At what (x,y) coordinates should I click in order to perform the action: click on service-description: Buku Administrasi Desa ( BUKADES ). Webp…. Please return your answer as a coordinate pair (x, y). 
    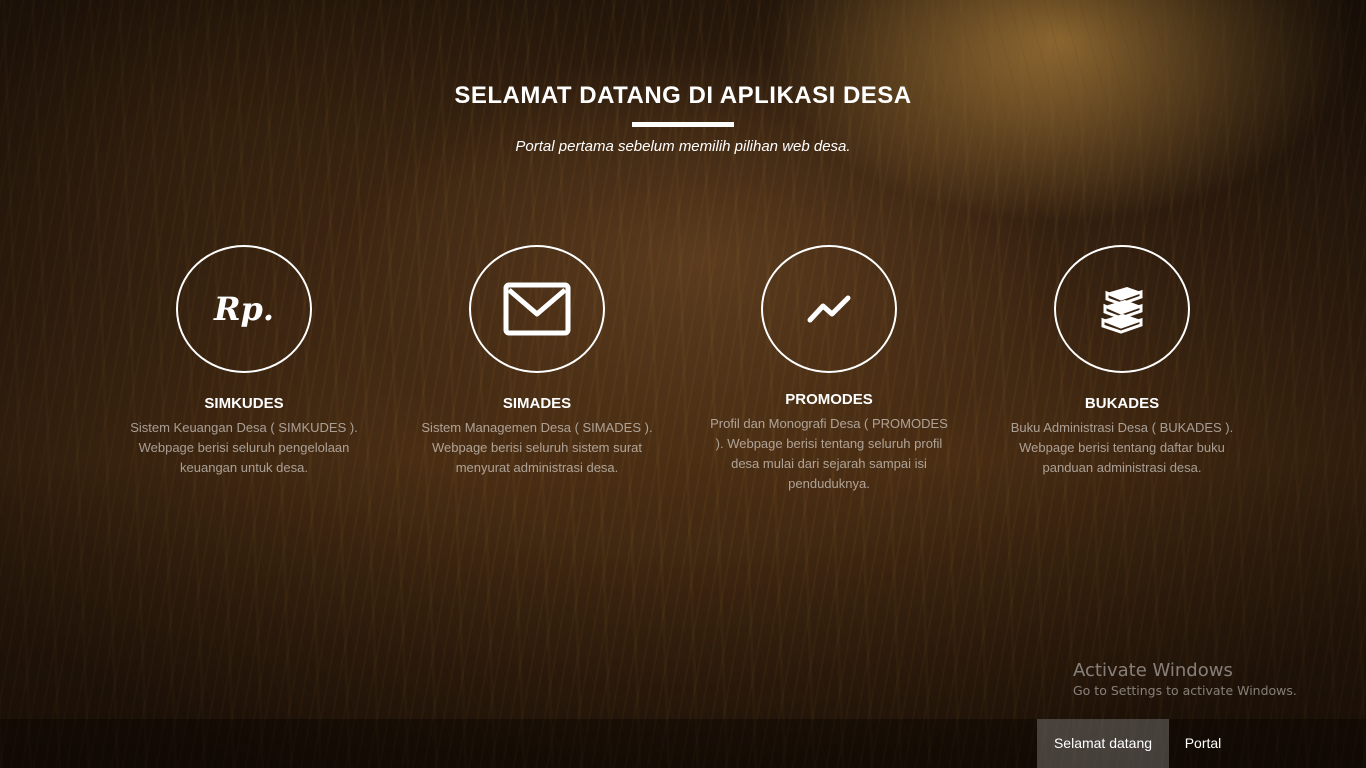
    Looking at the image, I should click on (1122, 447).